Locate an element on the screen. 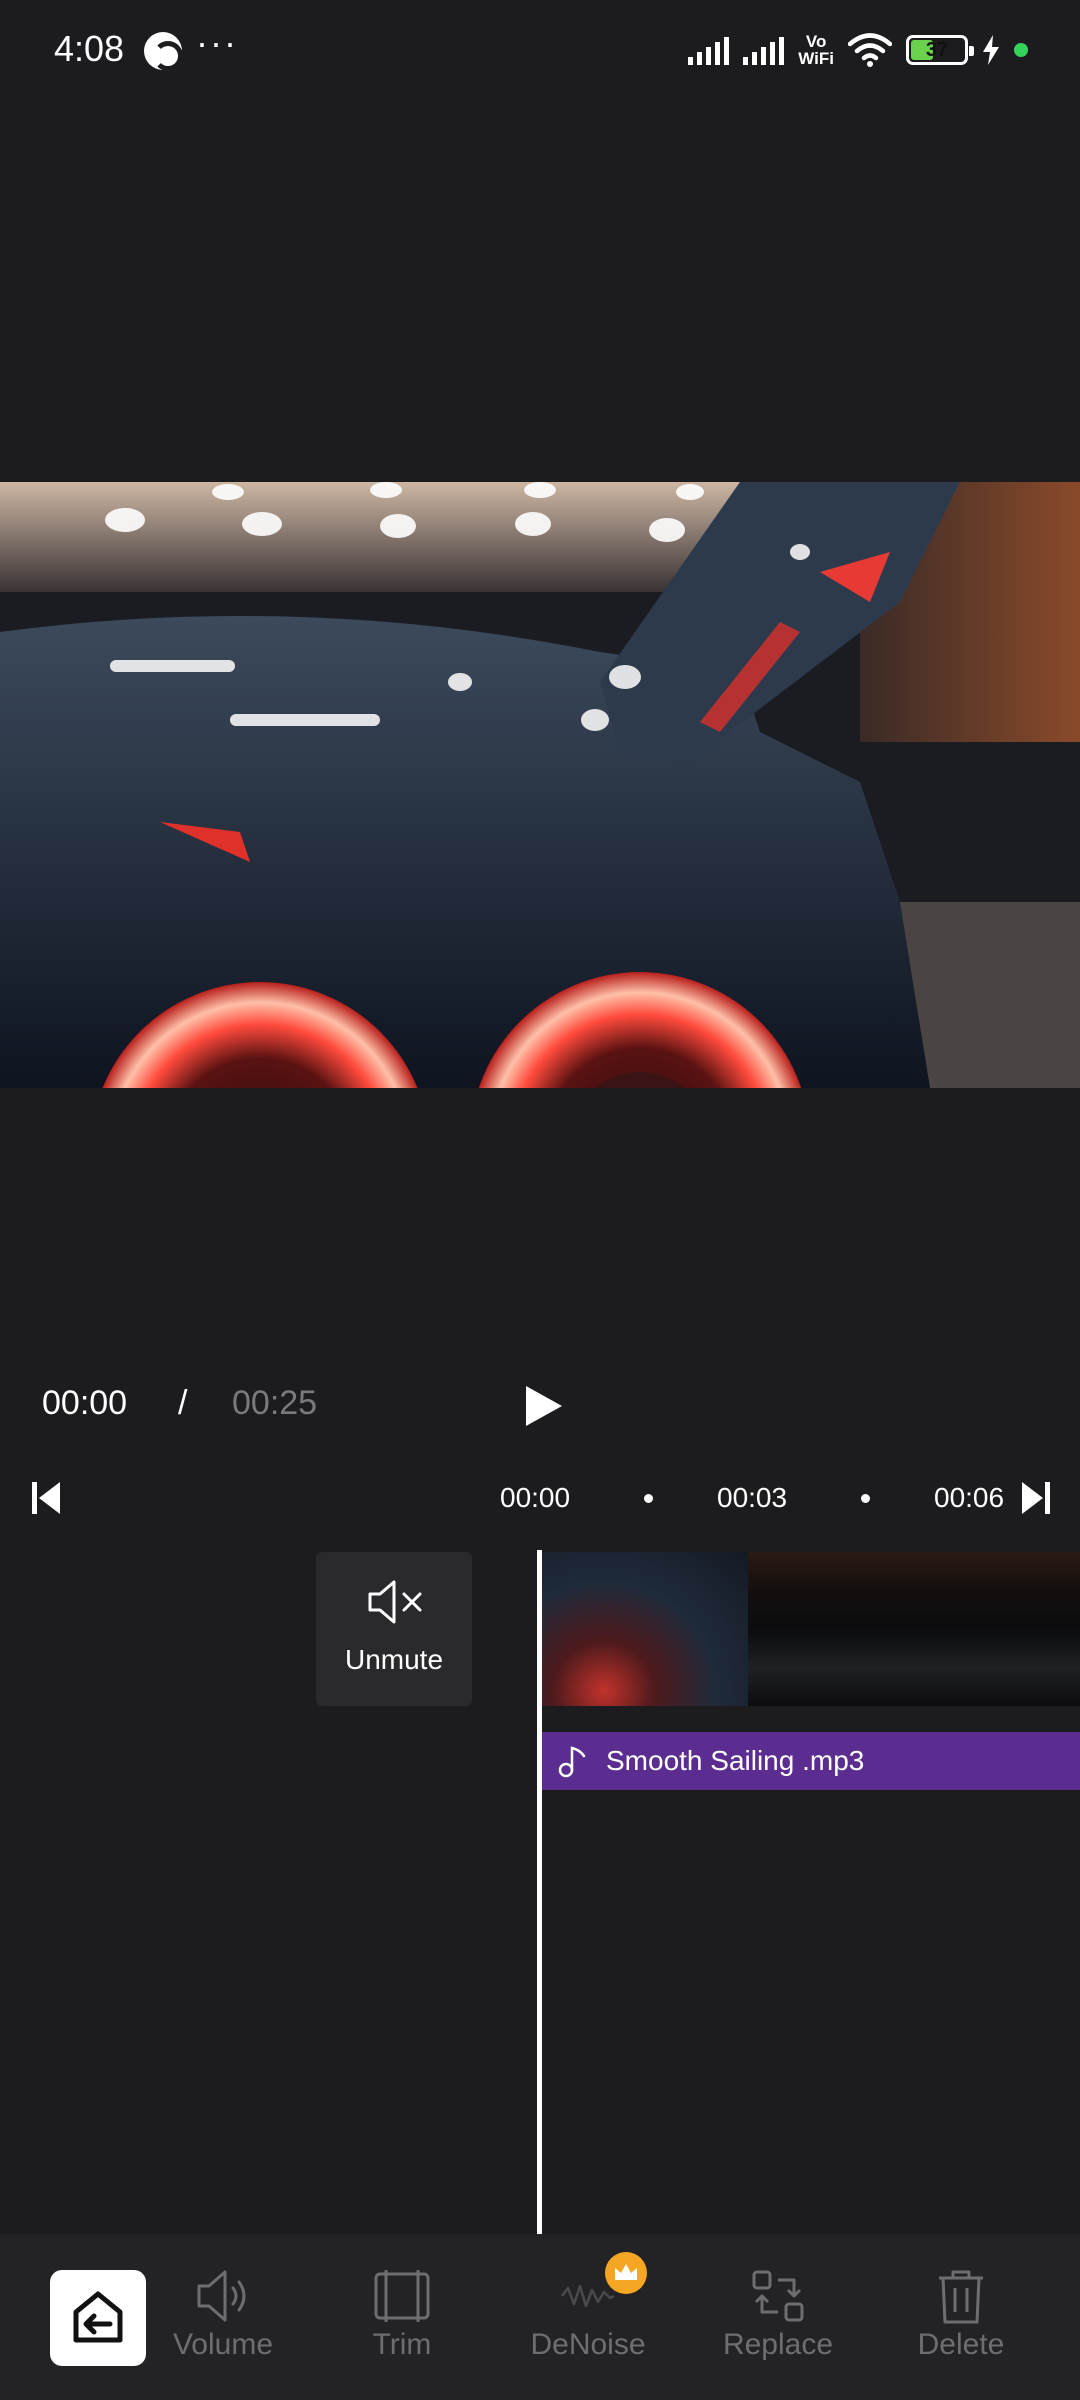 Image resolution: width=1080 pixels, height=2400 pixels. replace-tool-button: Replace is located at coordinates (778, 2328).